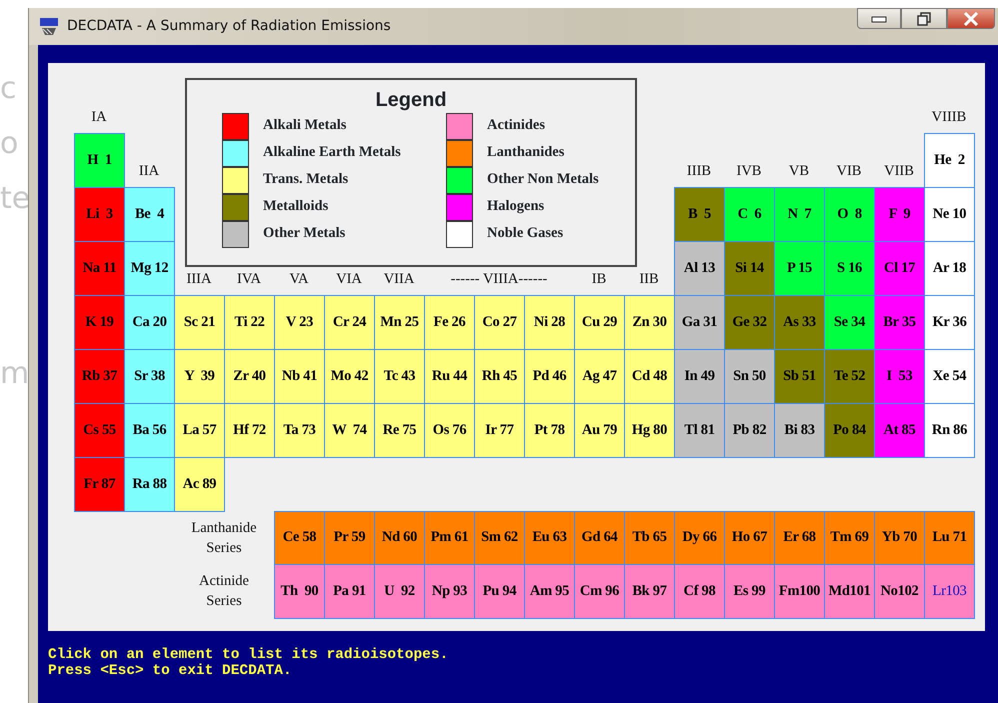 This screenshot has height=703, width=998. Describe the element at coordinates (549, 376) in the screenshot. I see `element-cell: Pd 46` at that location.